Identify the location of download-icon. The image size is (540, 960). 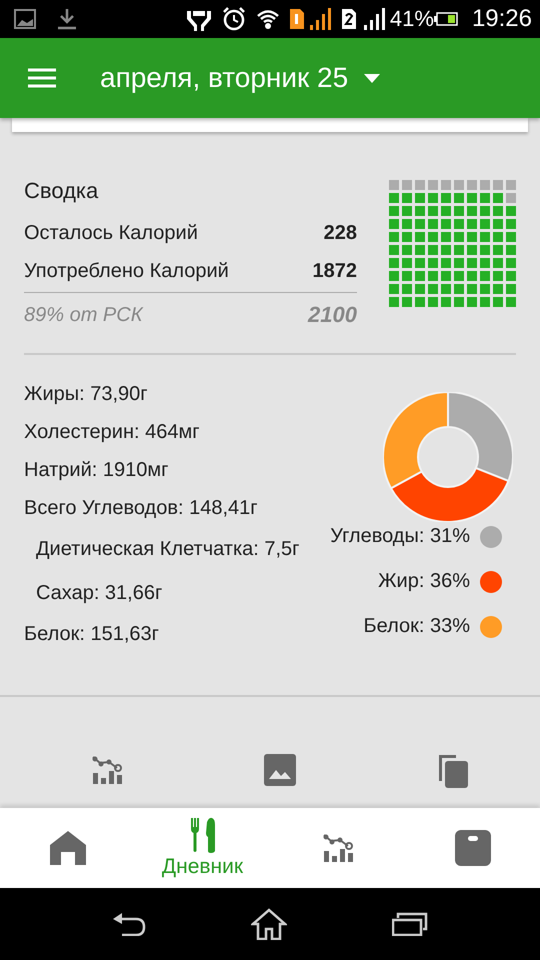
(67, 19).